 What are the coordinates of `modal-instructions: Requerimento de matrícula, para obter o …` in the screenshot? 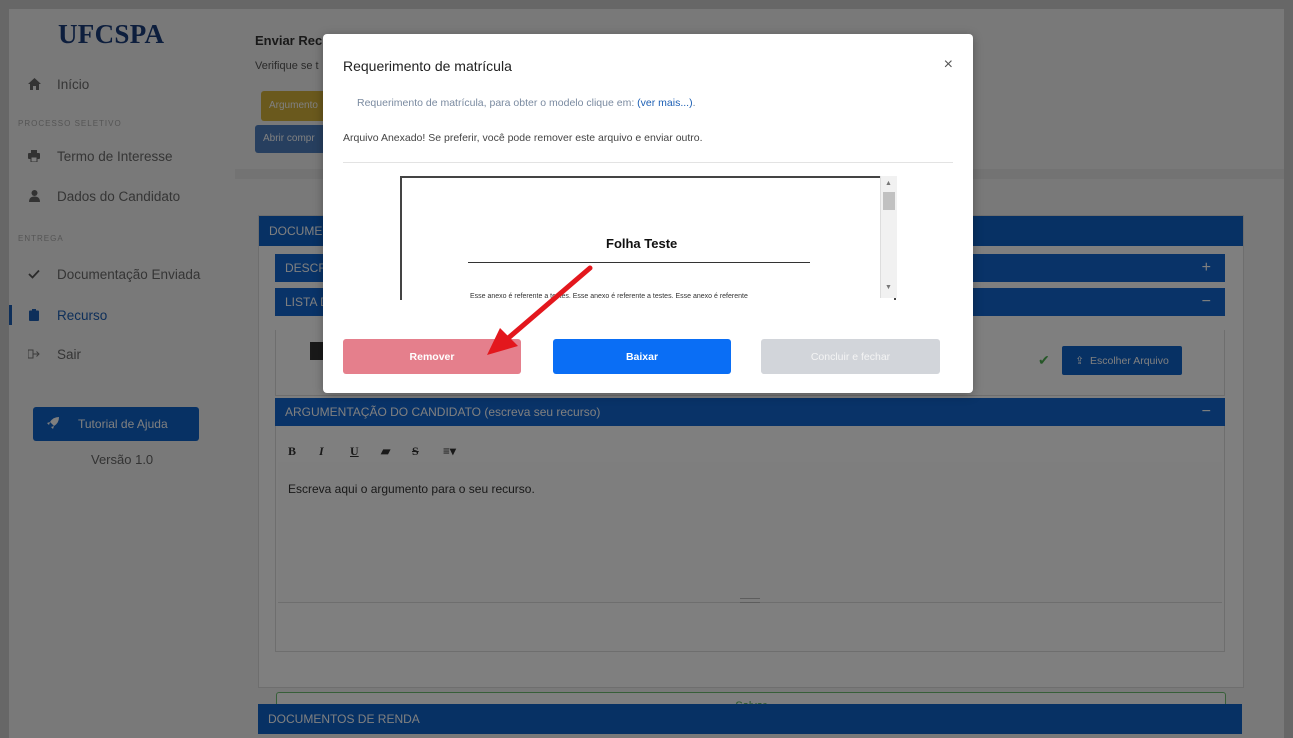 It's located at (526, 103).